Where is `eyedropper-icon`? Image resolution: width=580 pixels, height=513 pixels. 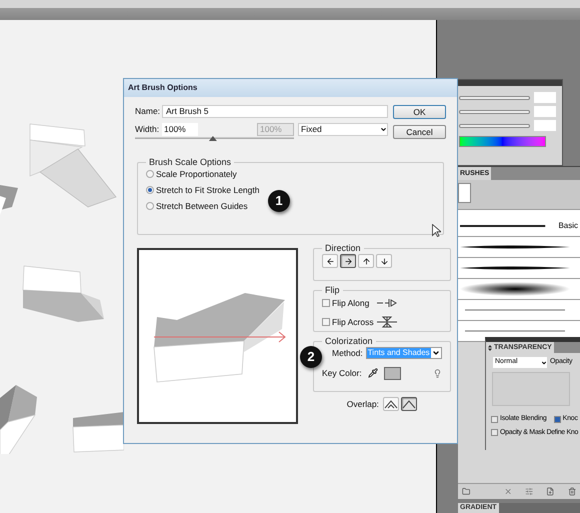 eyedropper-icon is located at coordinates (373, 373).